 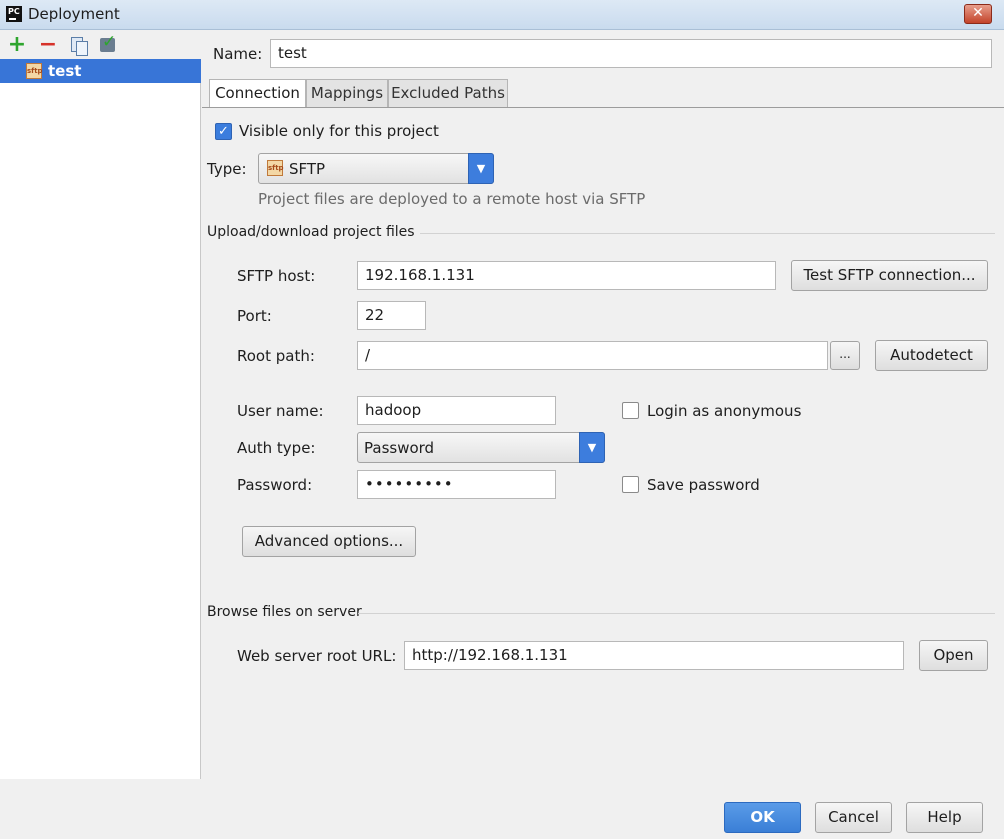 What do you see at coordinates (347, 93) in the screenshot?
I see `tab-mappings: Mappings` at bounding box center [347, 93].